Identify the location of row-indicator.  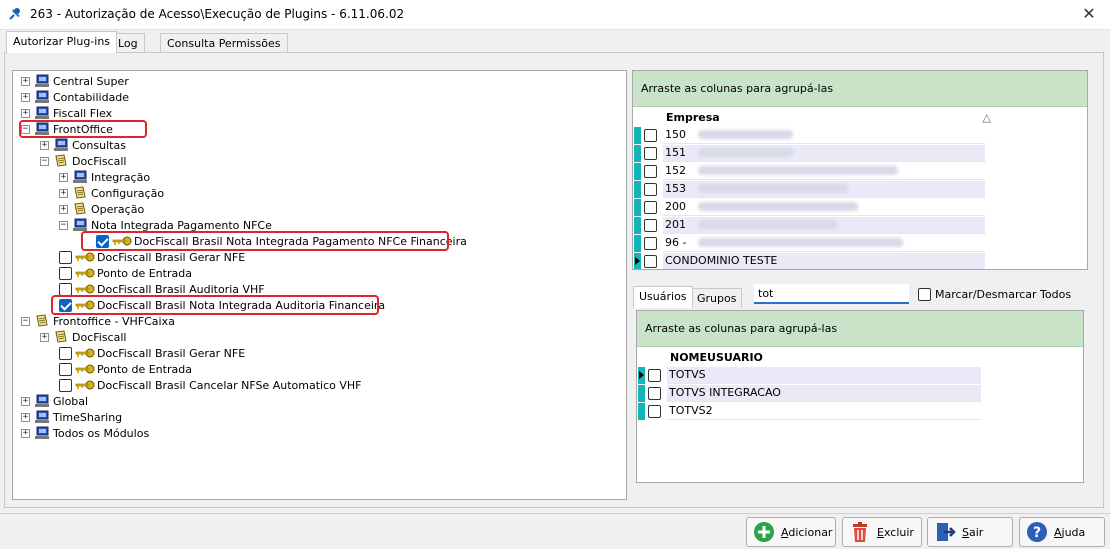
(637, 189).